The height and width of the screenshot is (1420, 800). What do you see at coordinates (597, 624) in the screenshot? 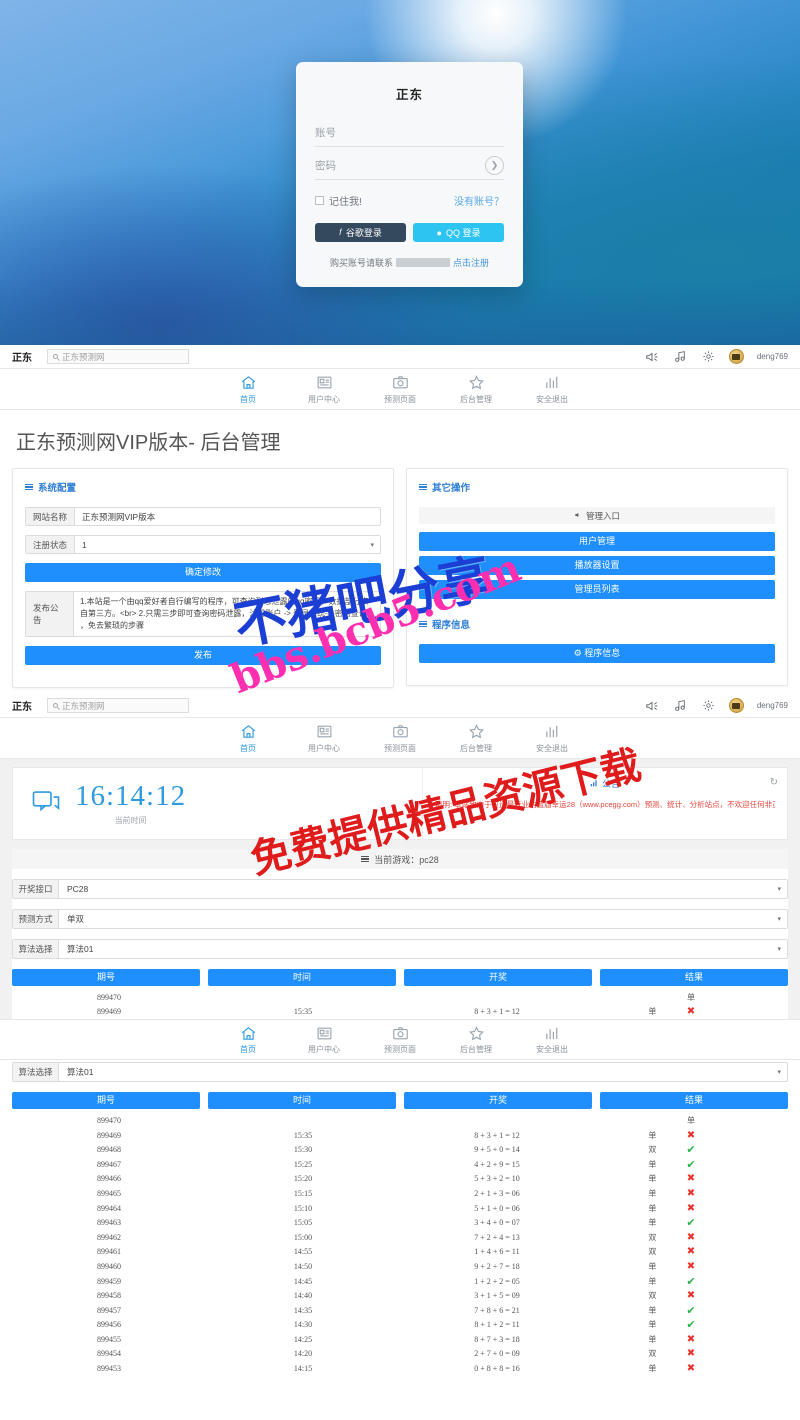
I see `program-info-heading: 程序信息` at bounding box center [597, 624].